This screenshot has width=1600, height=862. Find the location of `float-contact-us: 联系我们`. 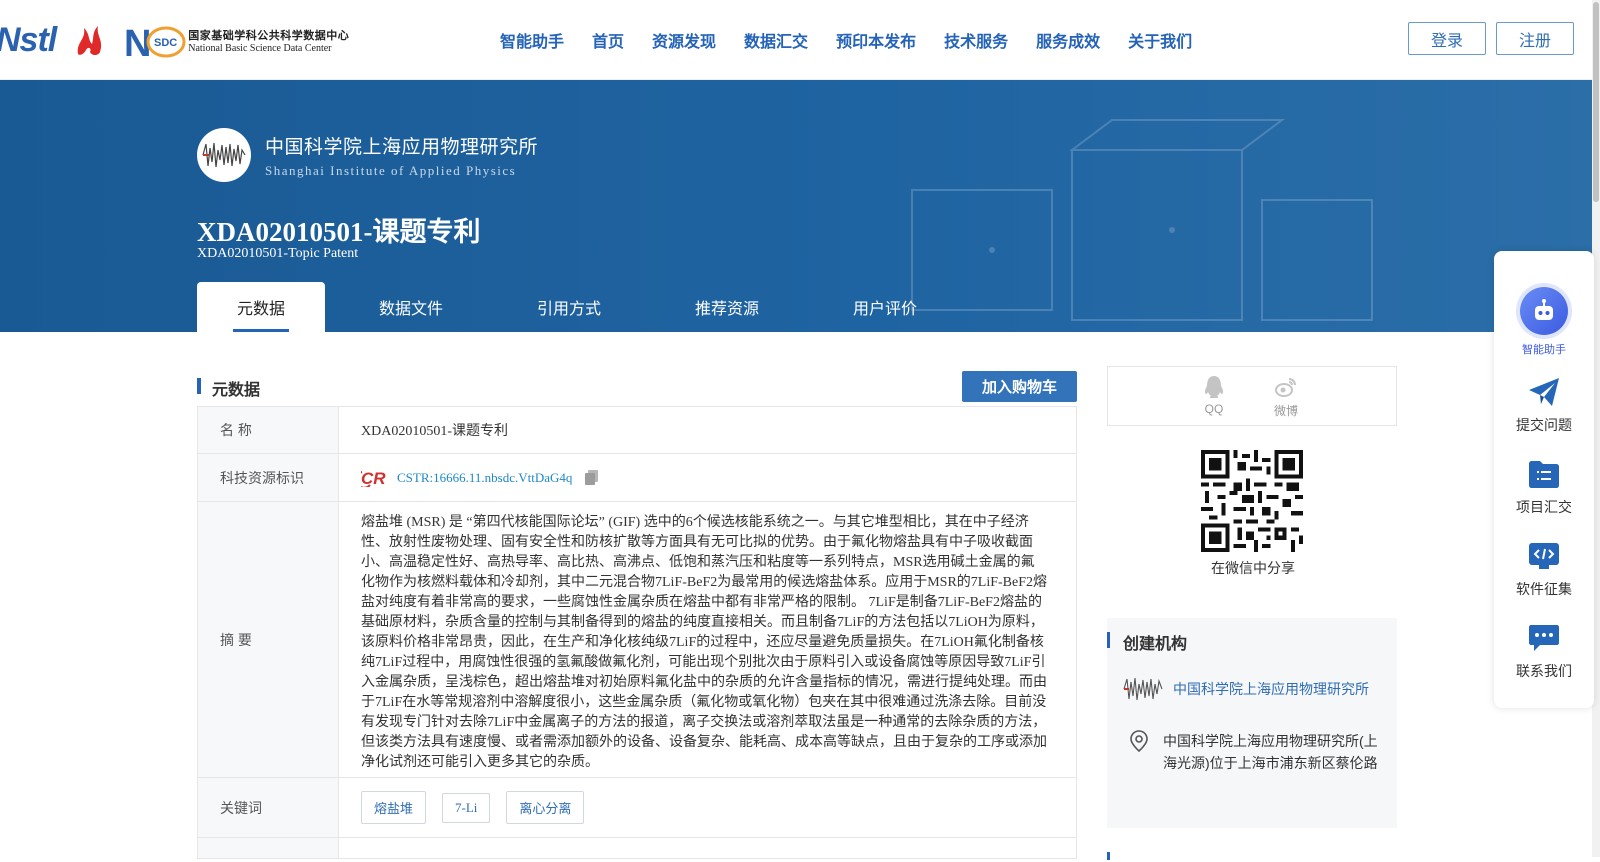

float-contact-us: 联系我们 is located at coordinates (1544, 651).